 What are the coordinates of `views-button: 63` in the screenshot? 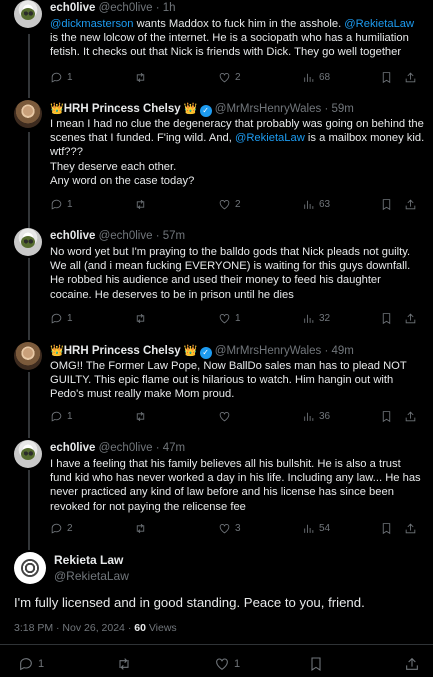 It's located at (316, 204).